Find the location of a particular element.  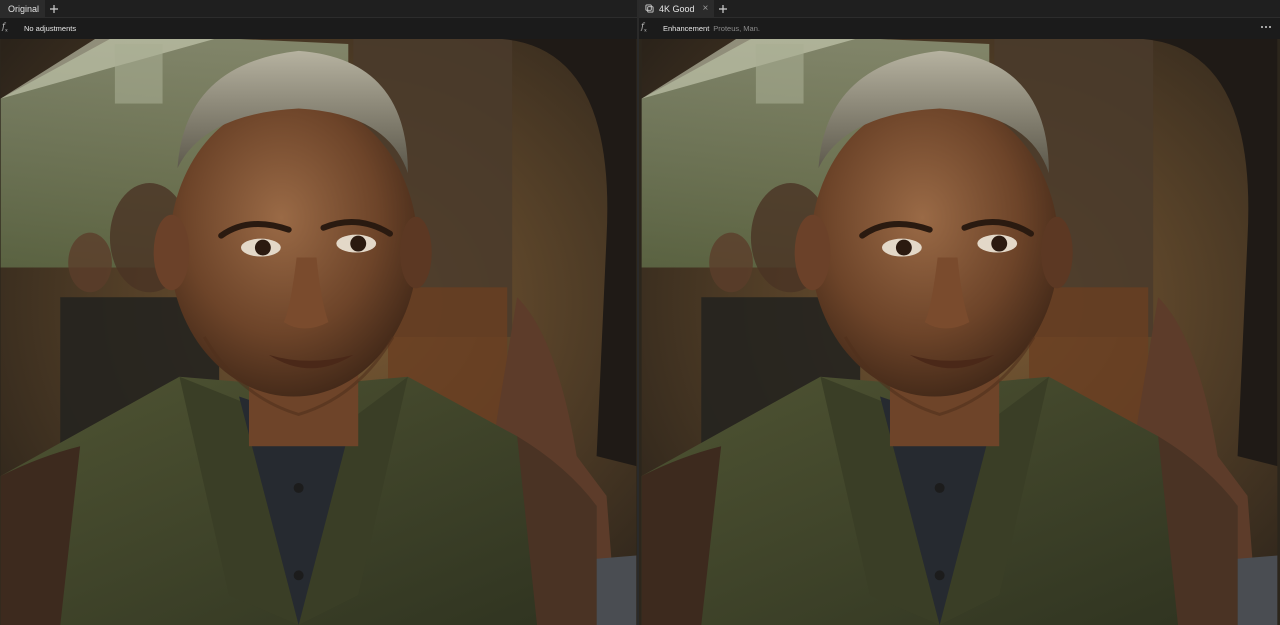

enhancement-label: Enhancement is located at coordinates (686, 28).